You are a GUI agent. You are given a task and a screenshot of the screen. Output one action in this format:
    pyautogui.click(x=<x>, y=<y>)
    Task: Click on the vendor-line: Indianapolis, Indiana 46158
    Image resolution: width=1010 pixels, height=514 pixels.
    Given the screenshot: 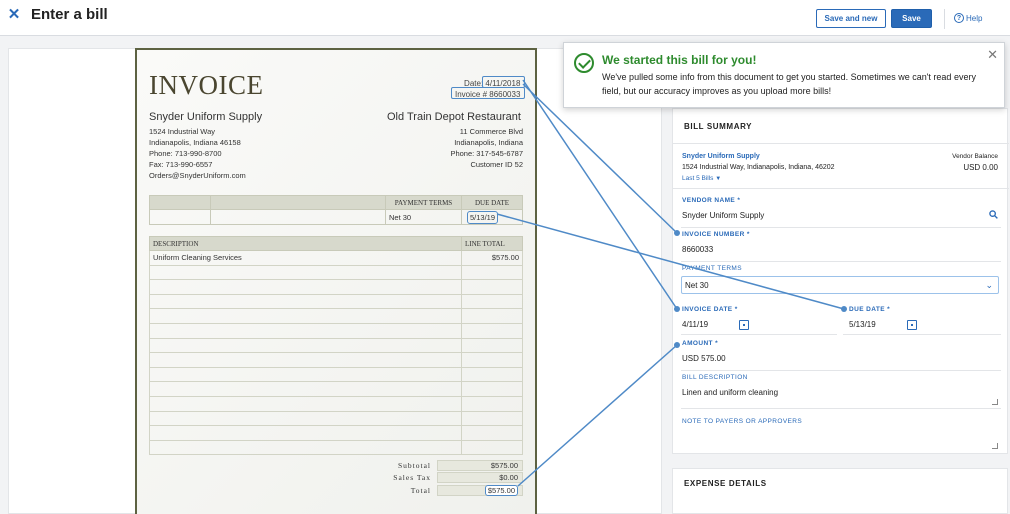 What is the action you would take?
    pyautogui.click(x=195, y=142)
    